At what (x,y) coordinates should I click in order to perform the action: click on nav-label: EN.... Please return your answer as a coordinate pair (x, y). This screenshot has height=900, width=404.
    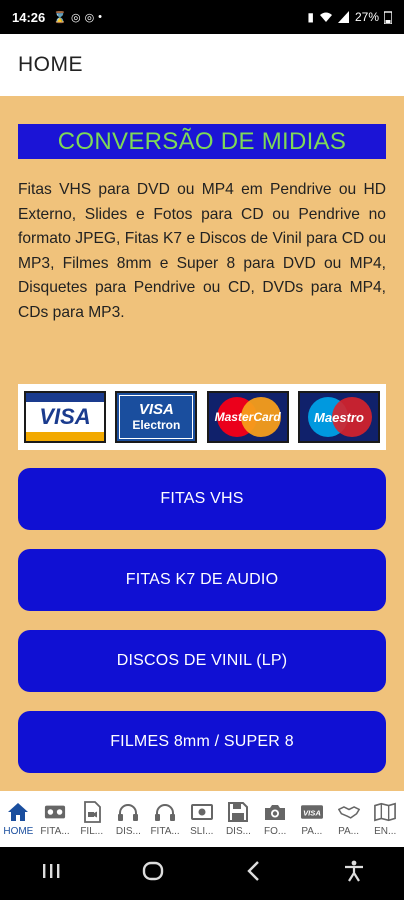
    Looking at the image, I should click on (385, 831).